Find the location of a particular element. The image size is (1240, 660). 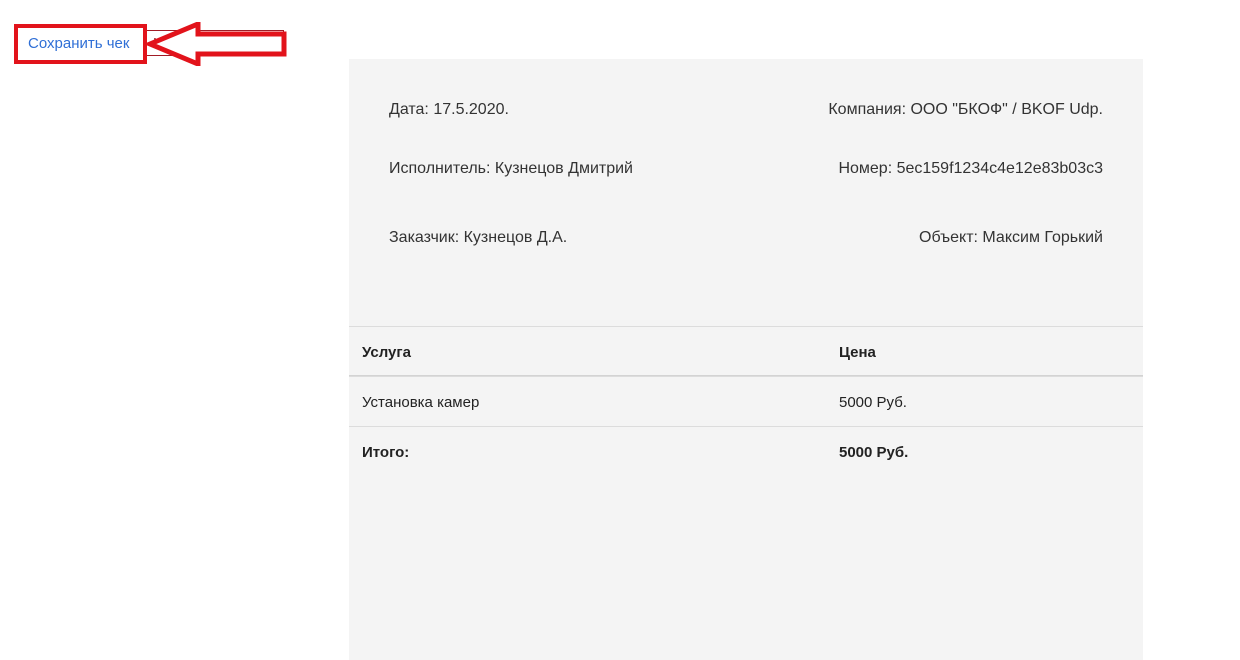

receipt-object: Объект: Максим Горький is located at coordinates (1011, 237).